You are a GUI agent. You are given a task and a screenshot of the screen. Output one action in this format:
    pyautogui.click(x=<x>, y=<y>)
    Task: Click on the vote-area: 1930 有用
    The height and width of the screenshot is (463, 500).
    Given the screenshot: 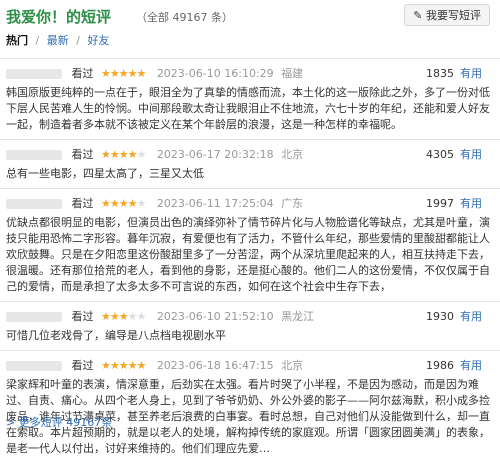 What is the action you would take?
    pyautogui.click(x=454, y=316)
    